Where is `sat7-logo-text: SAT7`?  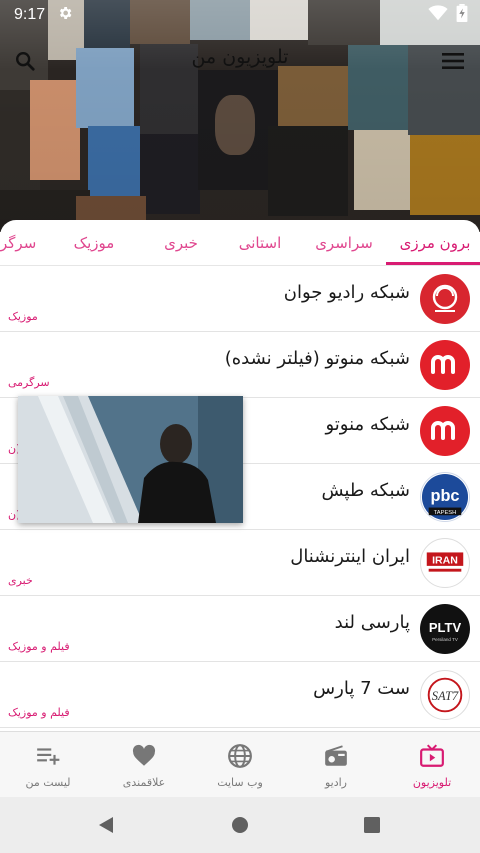
sat7-logo-text: SAT7 is located at coordinates (445, 696).